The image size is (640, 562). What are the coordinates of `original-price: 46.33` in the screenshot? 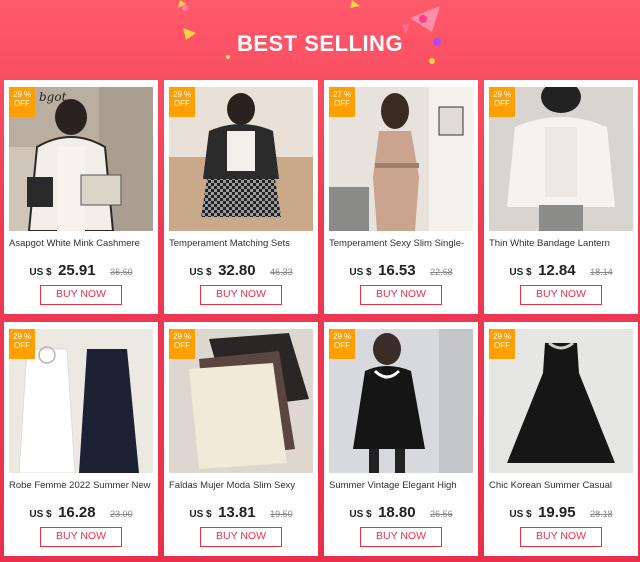 It's located at (281, 272).